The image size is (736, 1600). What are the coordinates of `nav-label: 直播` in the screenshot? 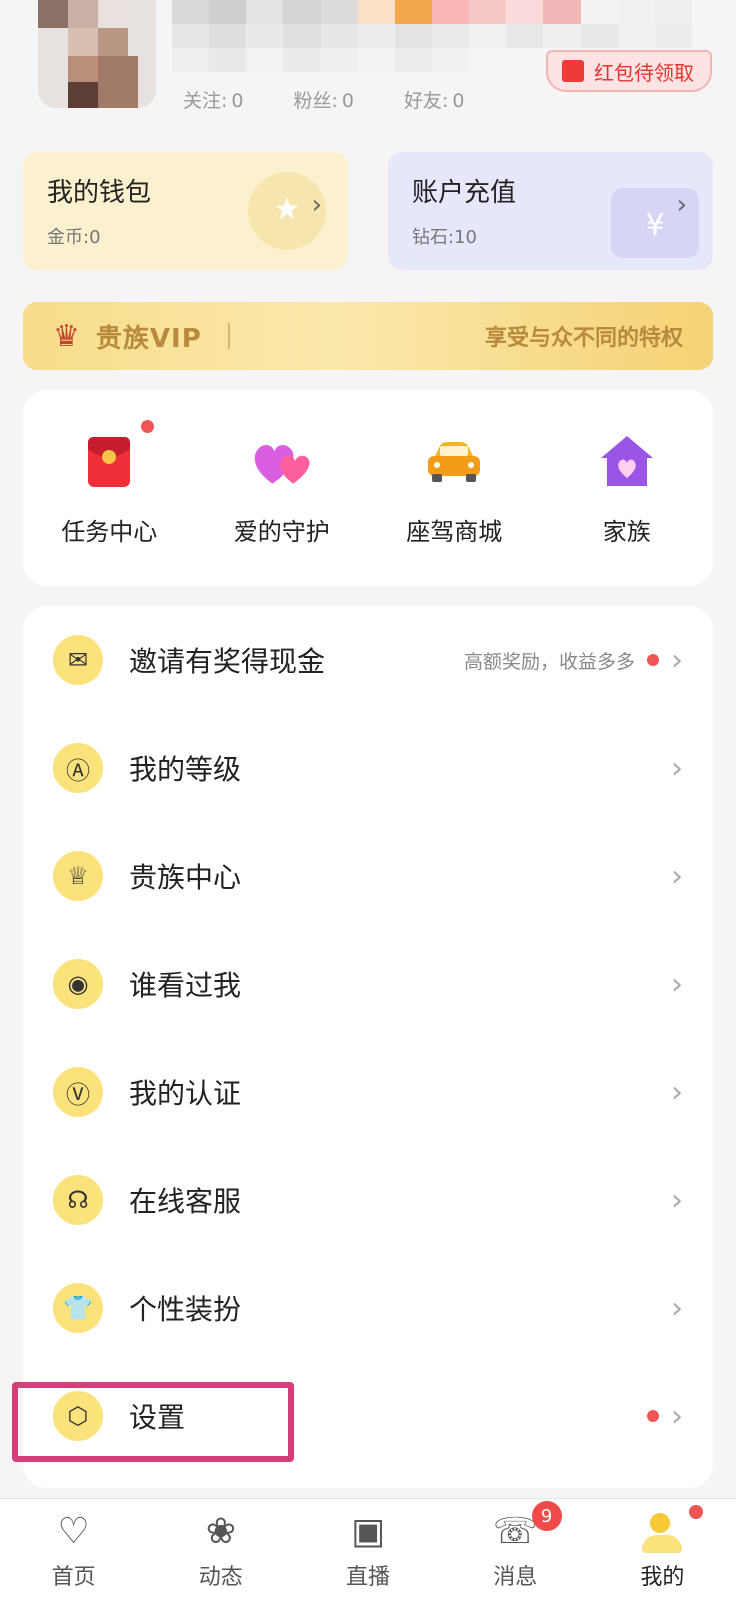 It's located at (368, 1577).